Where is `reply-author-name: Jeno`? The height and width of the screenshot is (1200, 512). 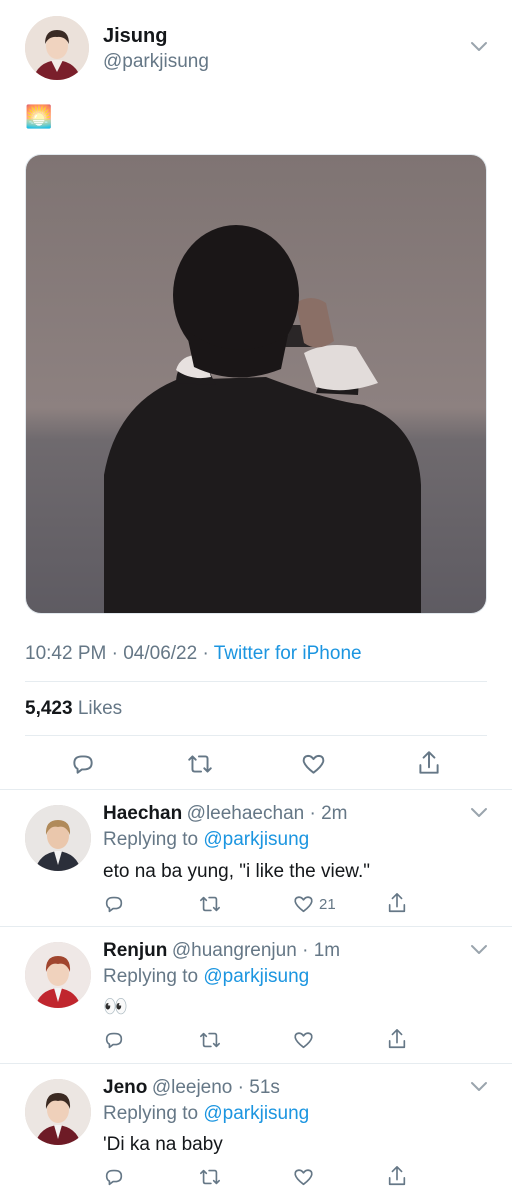 reply-author-name: Jeno is located at coordinates (125, 1087).